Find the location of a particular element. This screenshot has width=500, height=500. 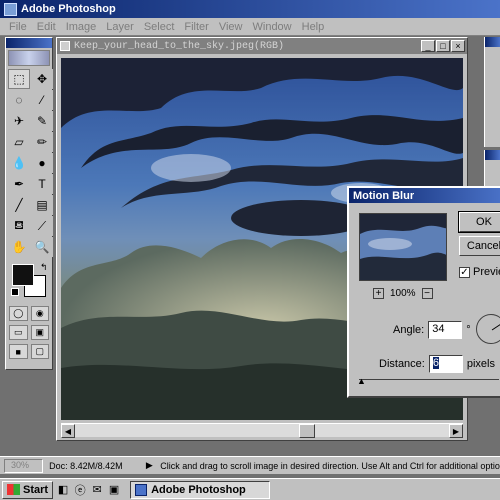

taskbar: Start ◧ ⓔ ✉ ▣ Adobe Photoshop is located at coordinates (250, 489).